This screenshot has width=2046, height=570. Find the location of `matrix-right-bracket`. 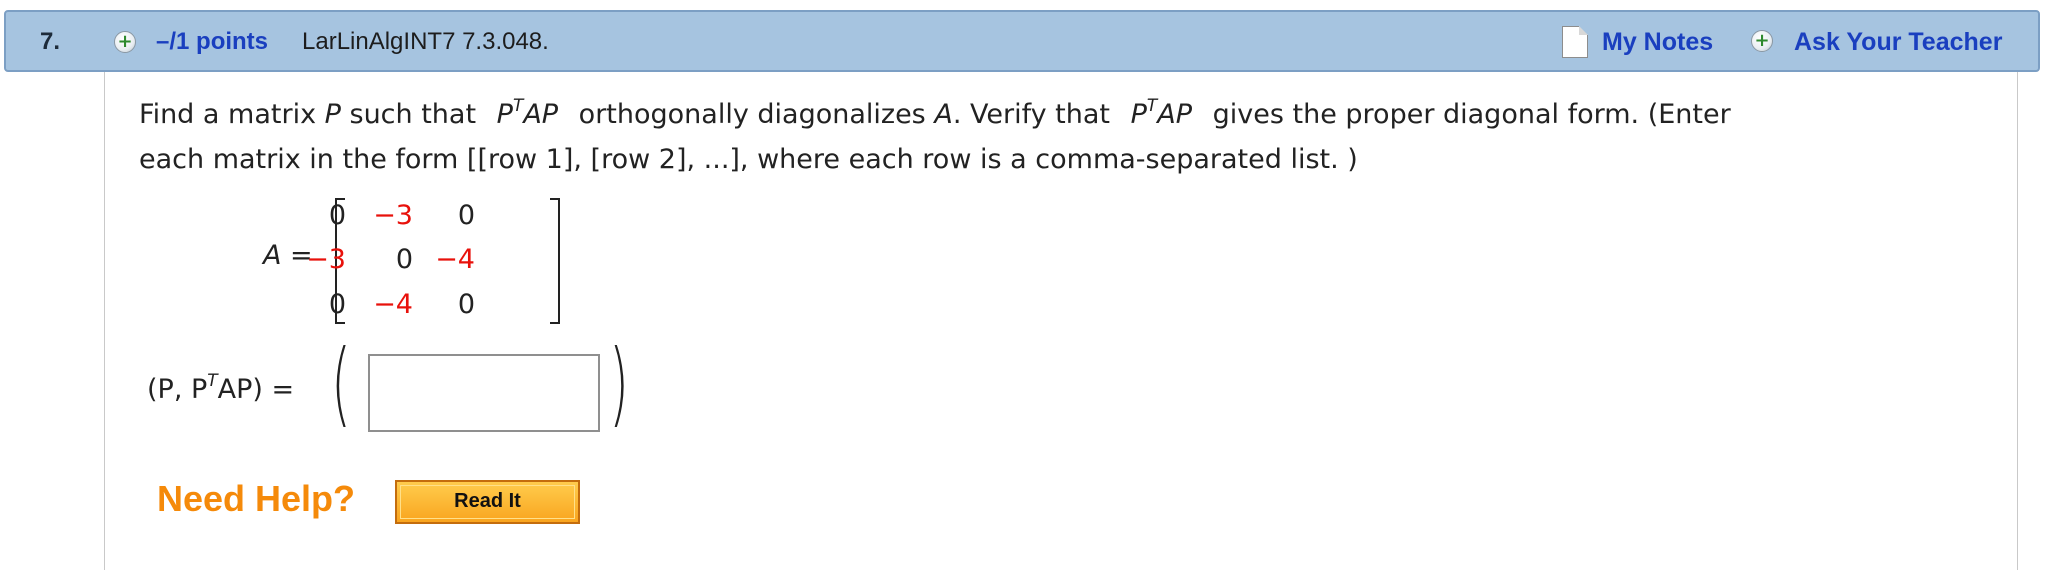

matrix-right-bracket is located at coordinates (555, 261).